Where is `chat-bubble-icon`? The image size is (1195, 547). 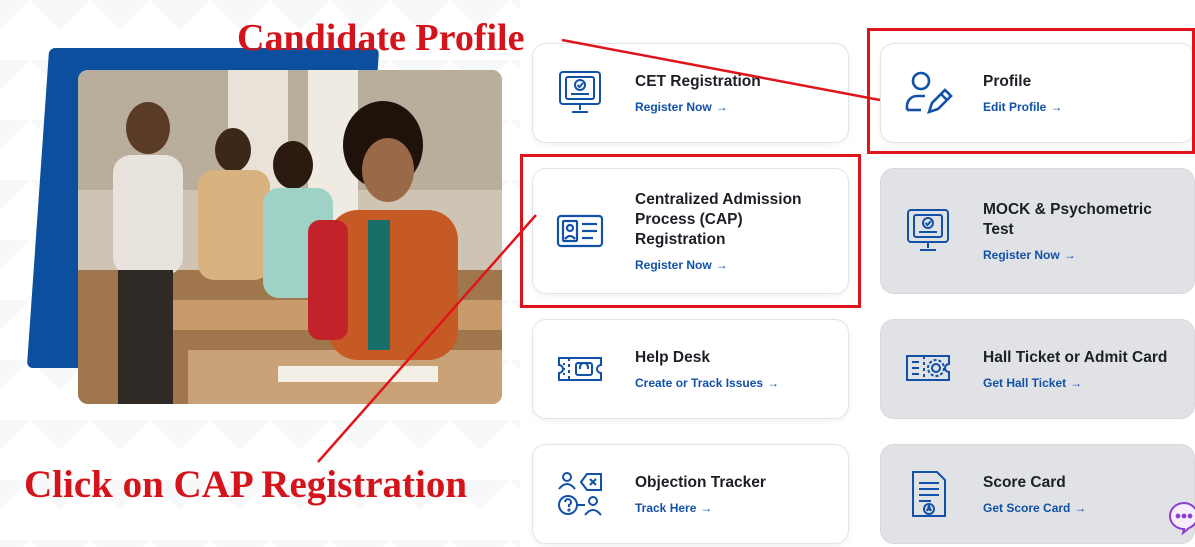
chat-bubble-icon is located at coordinates (1180, 517).